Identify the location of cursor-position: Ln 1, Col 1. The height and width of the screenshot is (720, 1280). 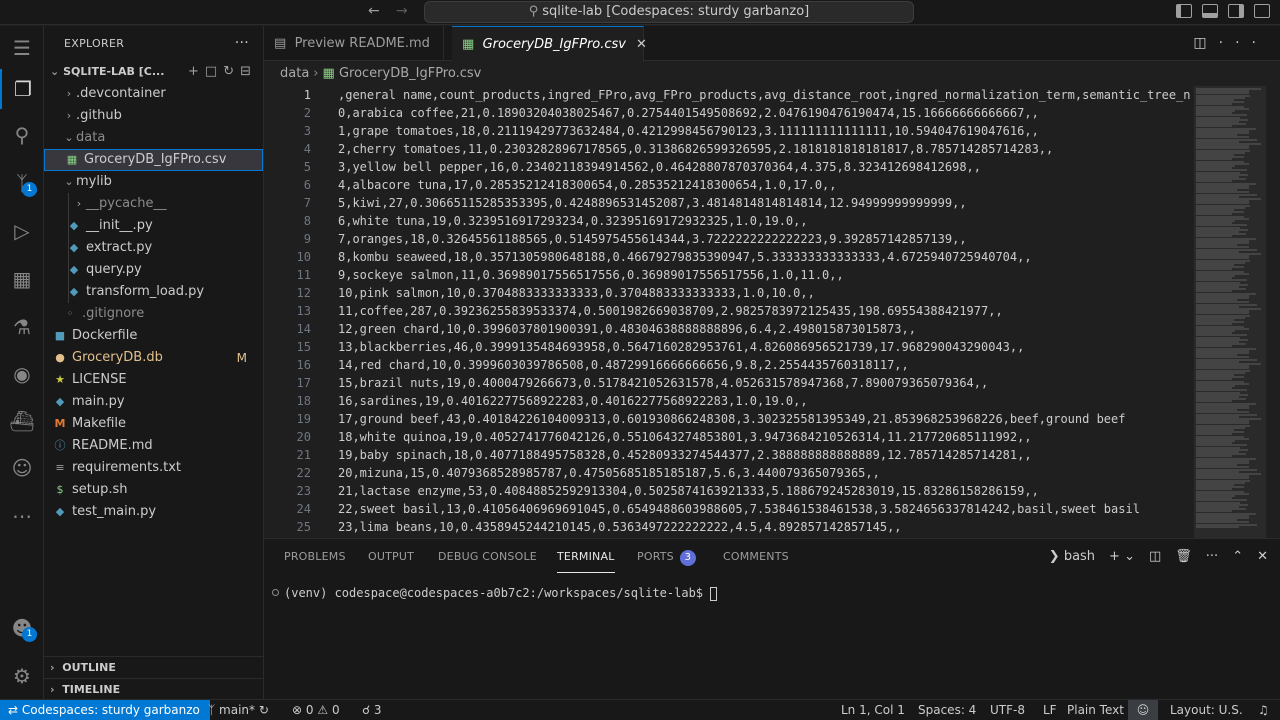
(873, 710).